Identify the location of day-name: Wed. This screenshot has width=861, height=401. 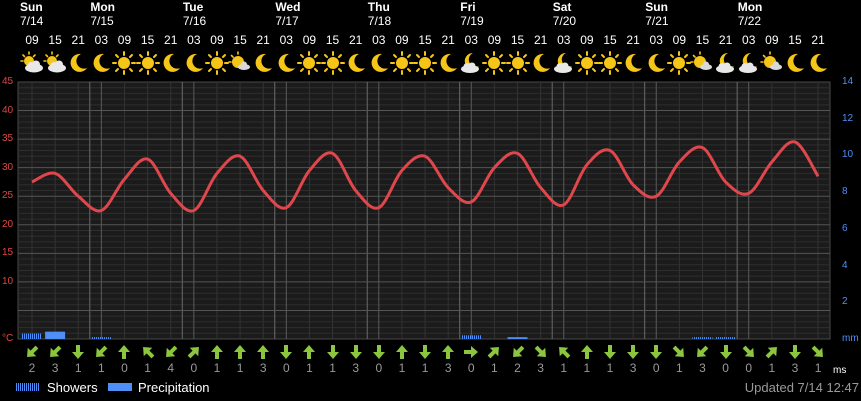
(288, 7).